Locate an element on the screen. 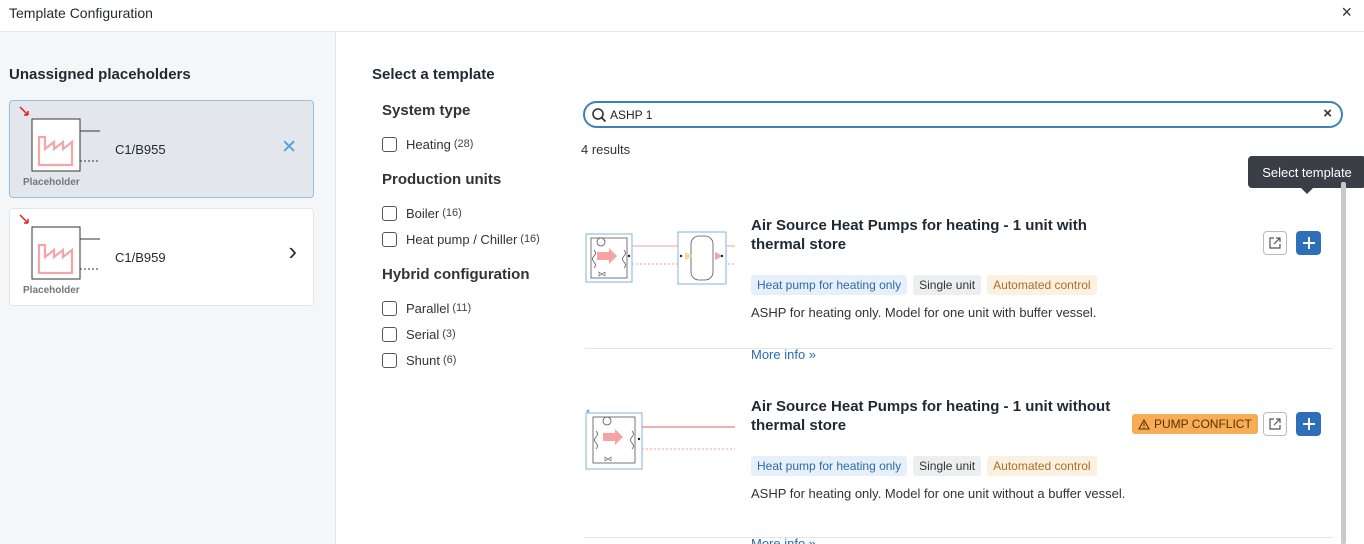  title-bar: Template Configuration × is located at coordinates (682, 16).